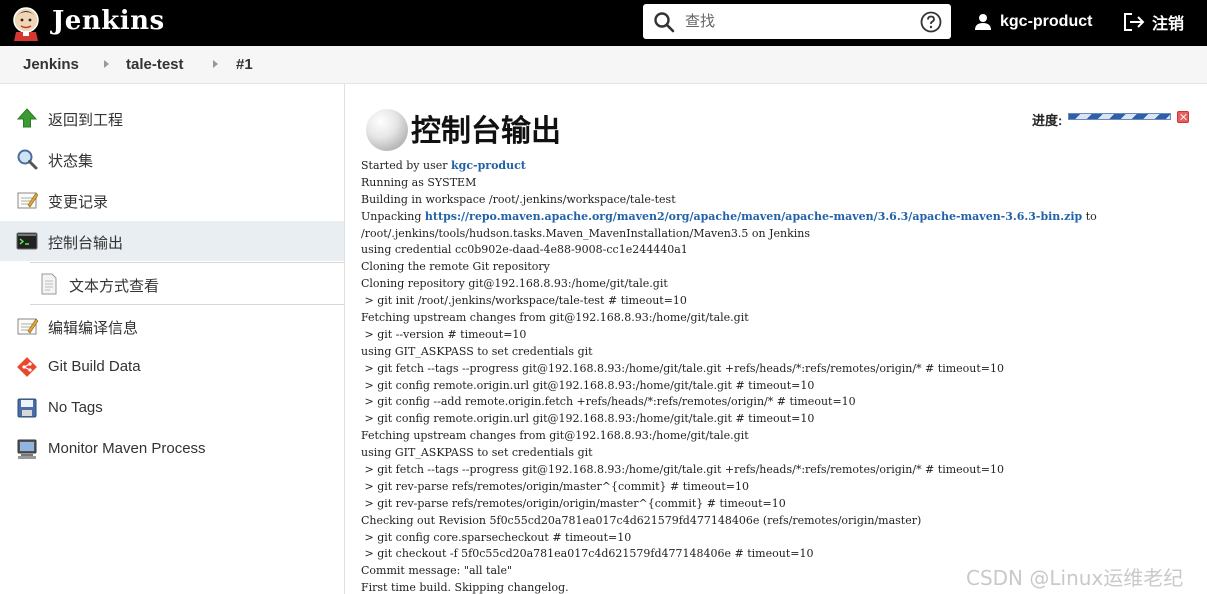  What do you see at coordinates (1119, 116) in the screenshot?
I see `build-progress-bar` at bounding box center [1119, 116].